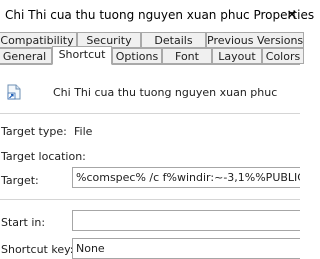 The height and width of the screenshot is (259, 320). I want to click on target-location-label: Target location:, so click(43, 156).